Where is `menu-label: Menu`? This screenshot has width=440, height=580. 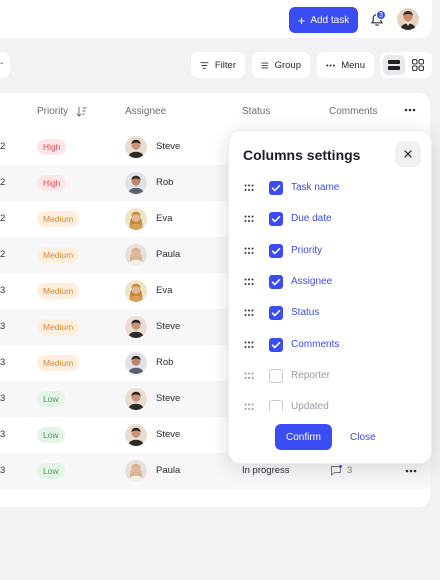
menu-label: Menu is located at coordinates (353, 65).